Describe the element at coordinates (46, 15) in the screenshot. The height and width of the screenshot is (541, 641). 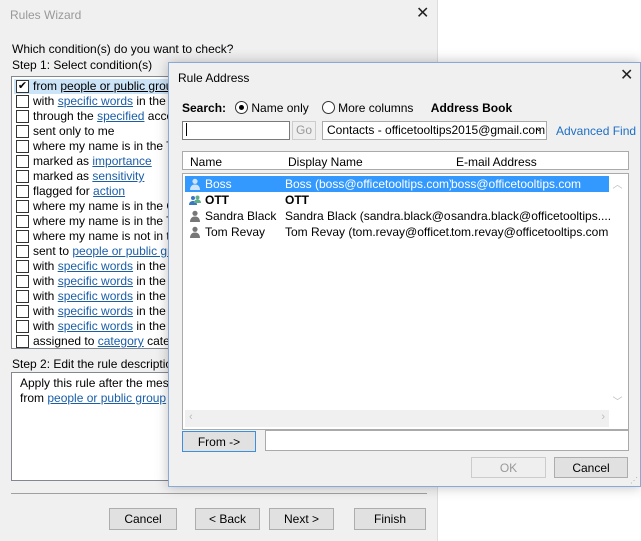
I see `window-title: Rules Wizard` at that location.